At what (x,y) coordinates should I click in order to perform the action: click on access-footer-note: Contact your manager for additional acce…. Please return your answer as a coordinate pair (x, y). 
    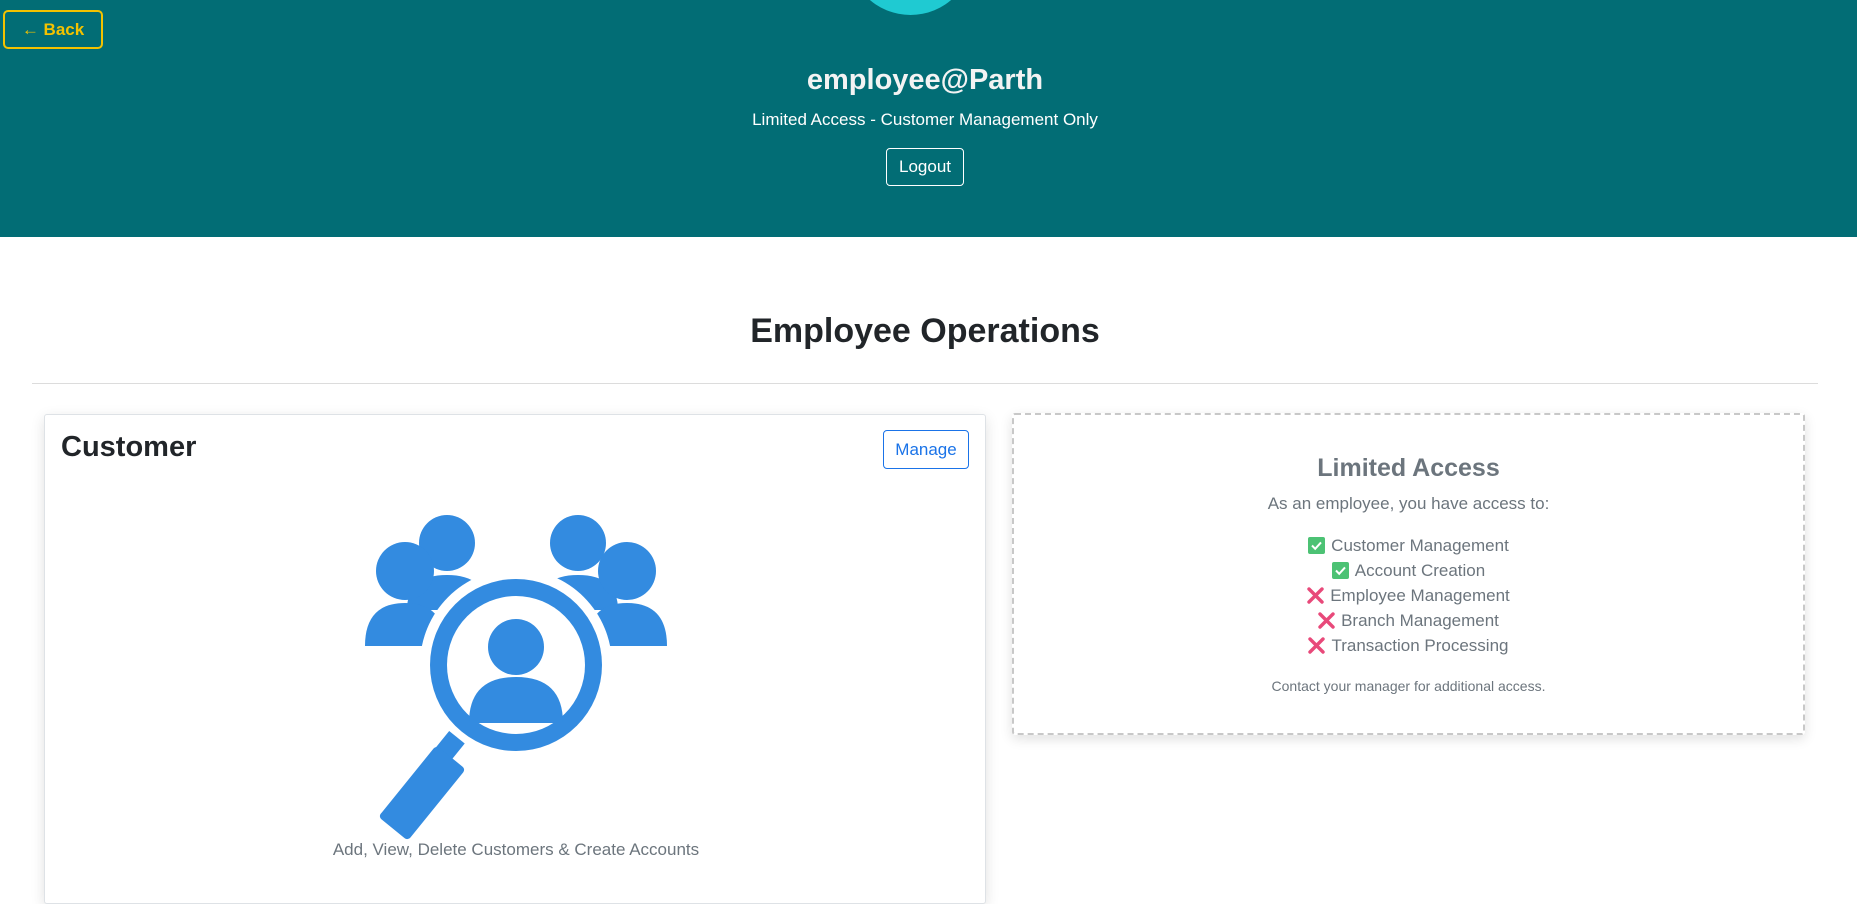
    Looking at the image, I should click on (1408, 686).